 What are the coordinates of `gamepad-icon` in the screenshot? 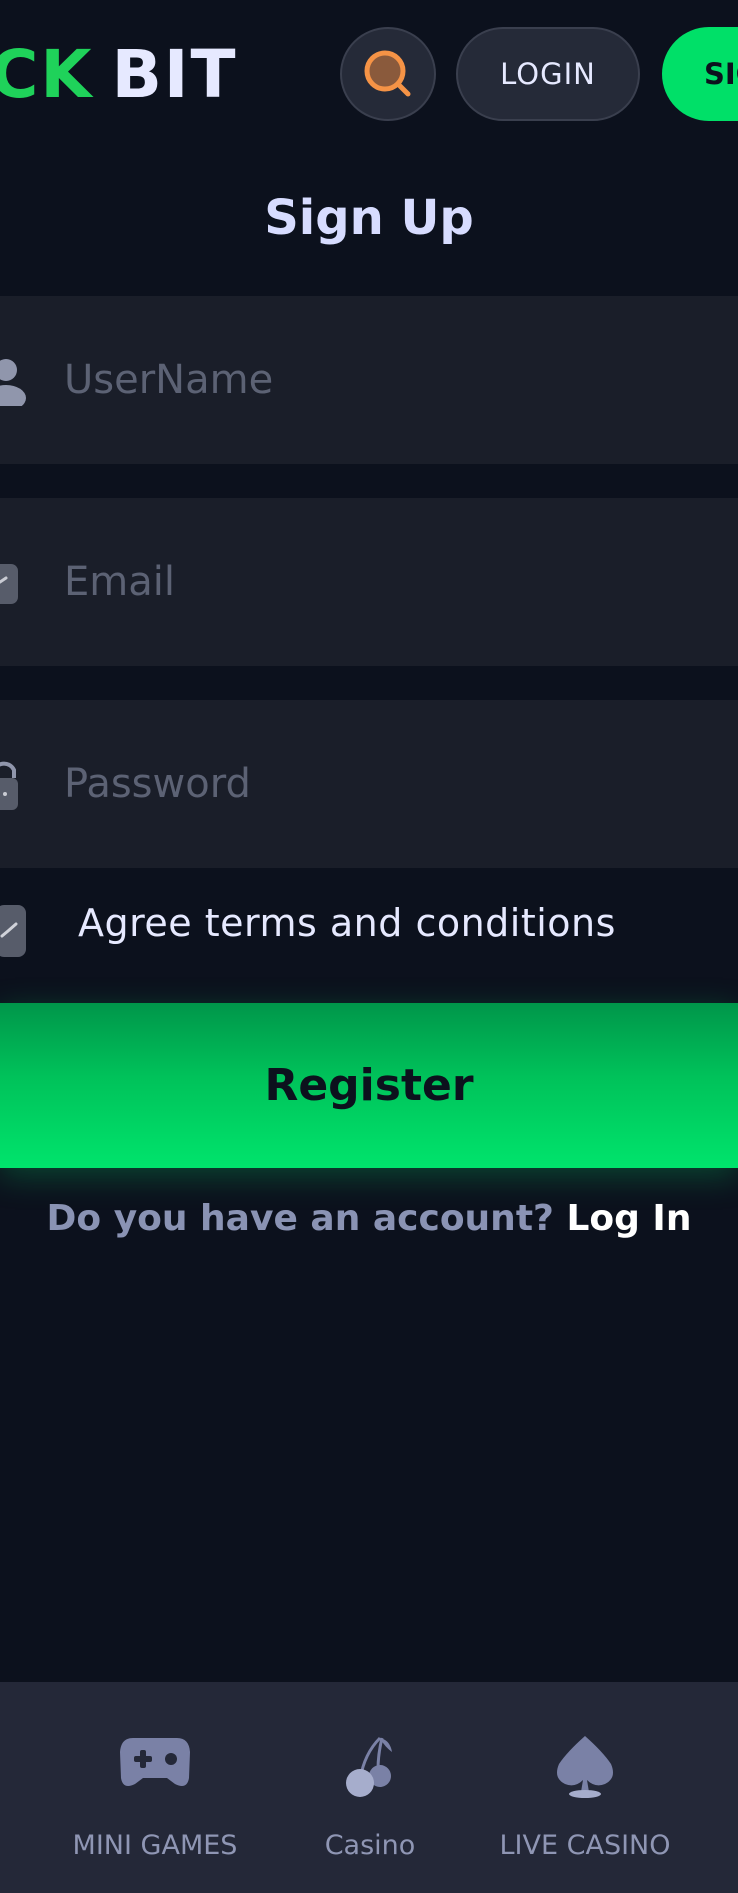 It's located at (155, 1762).